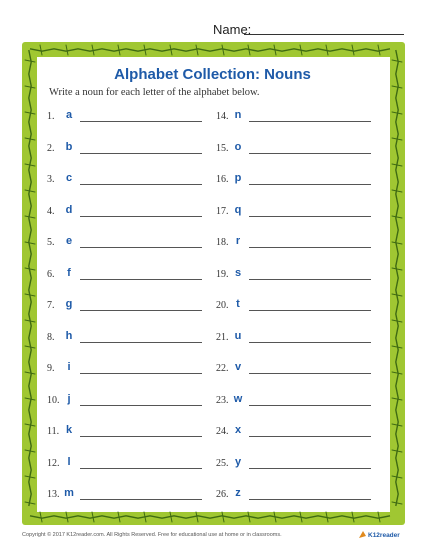 The image size is (425, 550). Describe the element at coordinates (296, 464) in the screenshot. I see `answer-item: 25. y` at that location.